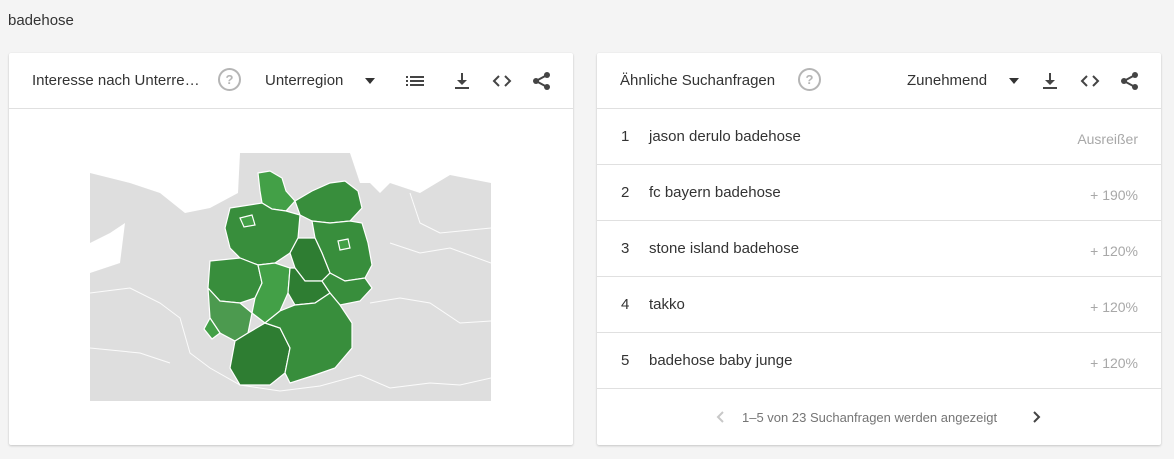 The width and height of the screenshot is (1174, 459). I want to click on row-term: takko, so click(667, 304).